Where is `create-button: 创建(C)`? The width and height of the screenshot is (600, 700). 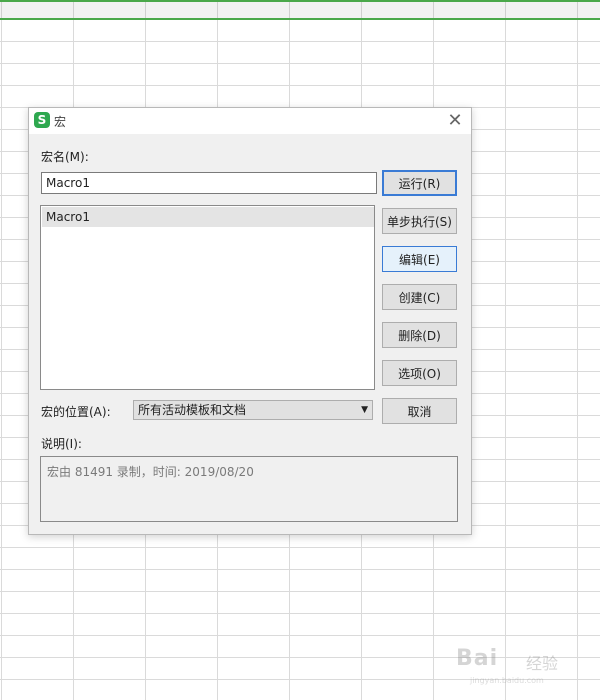 create-button: 创建(C) is located at coordinates (419, 297).